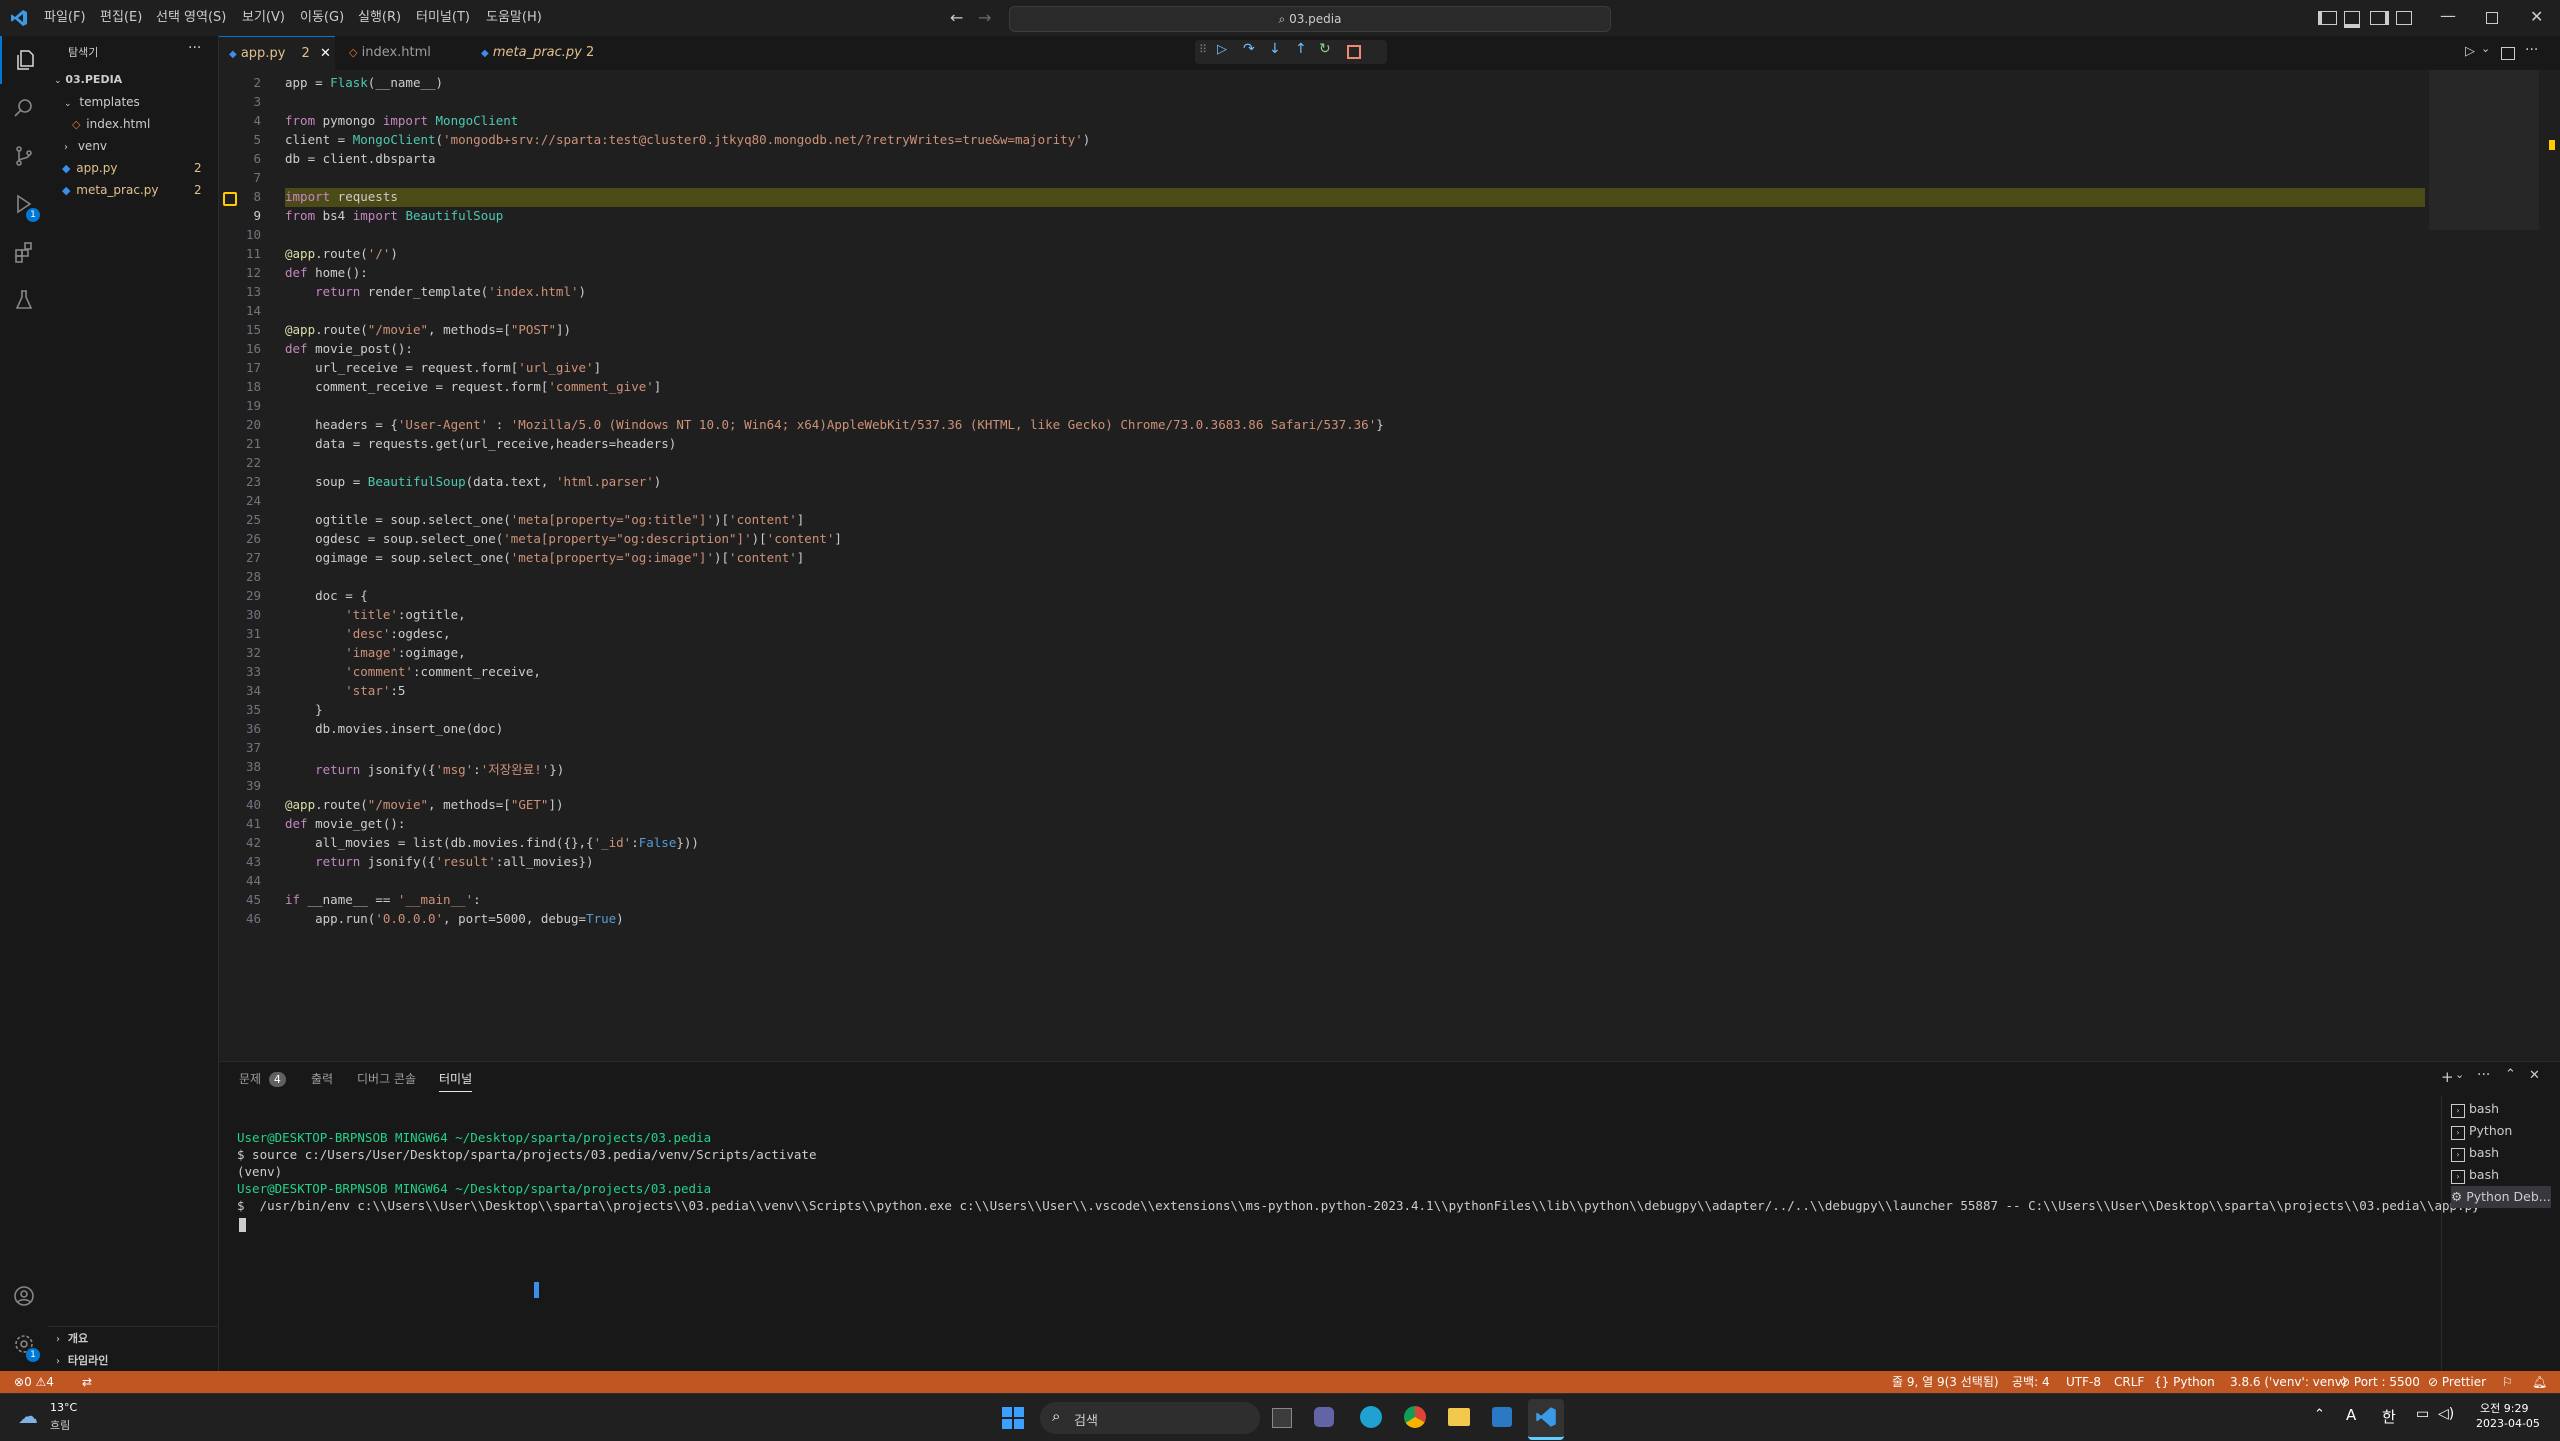 The width and height of the screenshot is (2560, 1441). I want to click on live-share-icon: ⇄, so click(87, 1382).